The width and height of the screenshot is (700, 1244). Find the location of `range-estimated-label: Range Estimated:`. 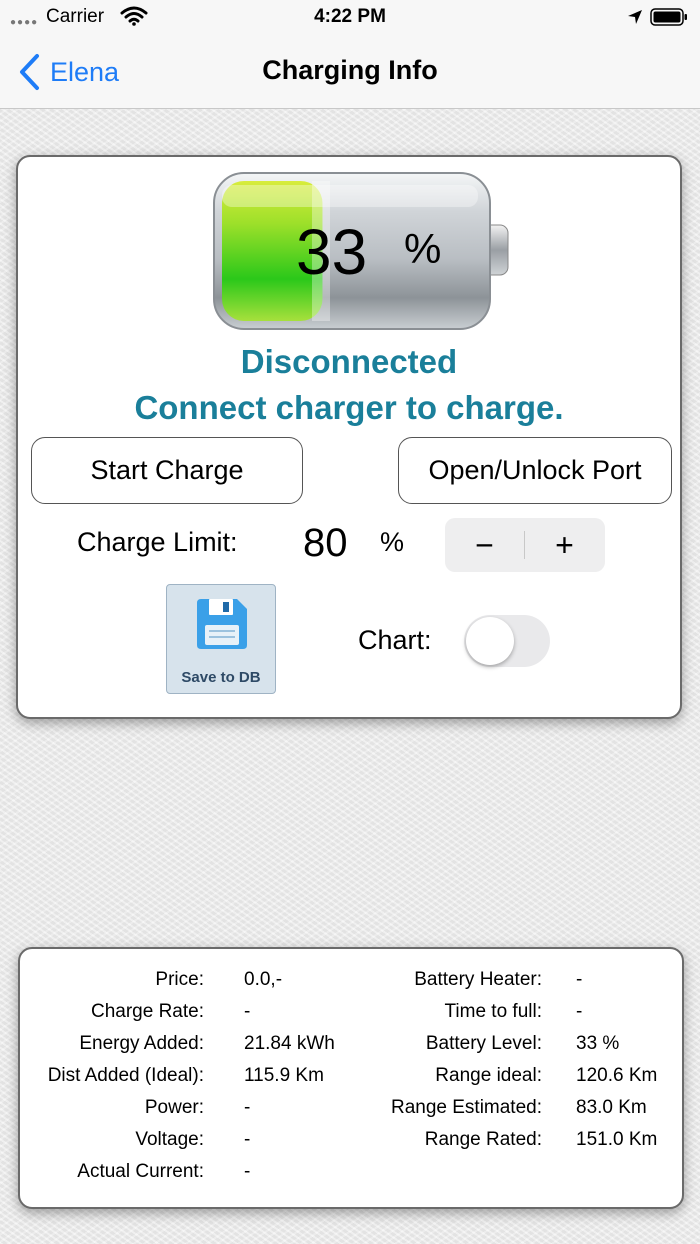

range-estimated-label: Range Estimated: is located at coordinates (466, 1107).